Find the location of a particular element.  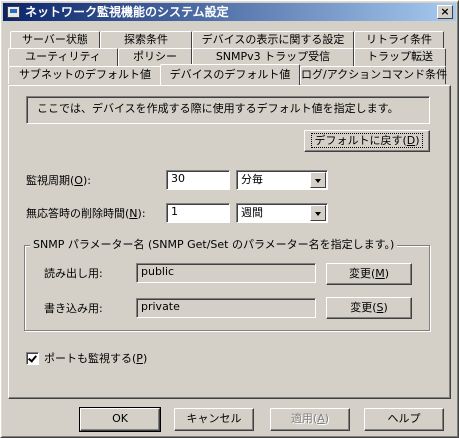

tab-label: デバイスのデフォルト値 is located at coordinates (230, 74).